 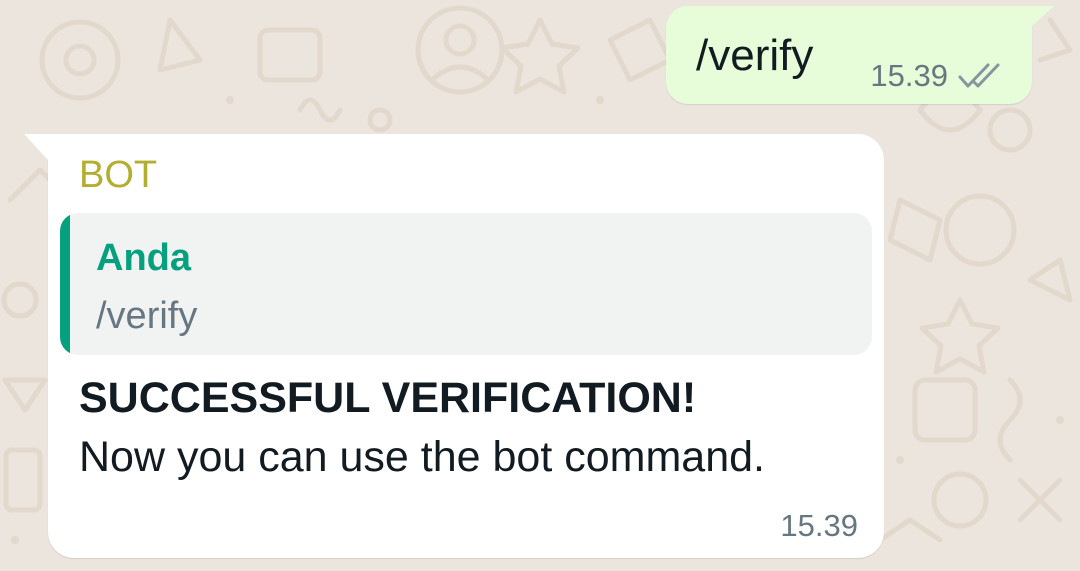 I want to click on quoted-message-author: Anda, so click(x=143, y=258).